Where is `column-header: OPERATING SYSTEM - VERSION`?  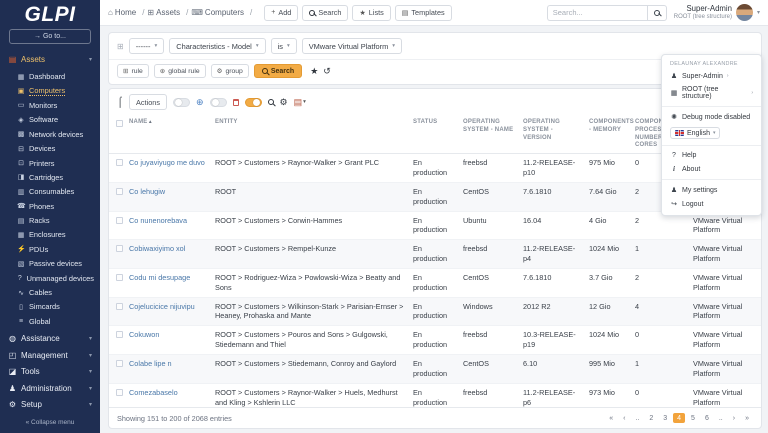
column-header: OPERATING SYSTEM - VERSION is located at coordinates (552, 135).